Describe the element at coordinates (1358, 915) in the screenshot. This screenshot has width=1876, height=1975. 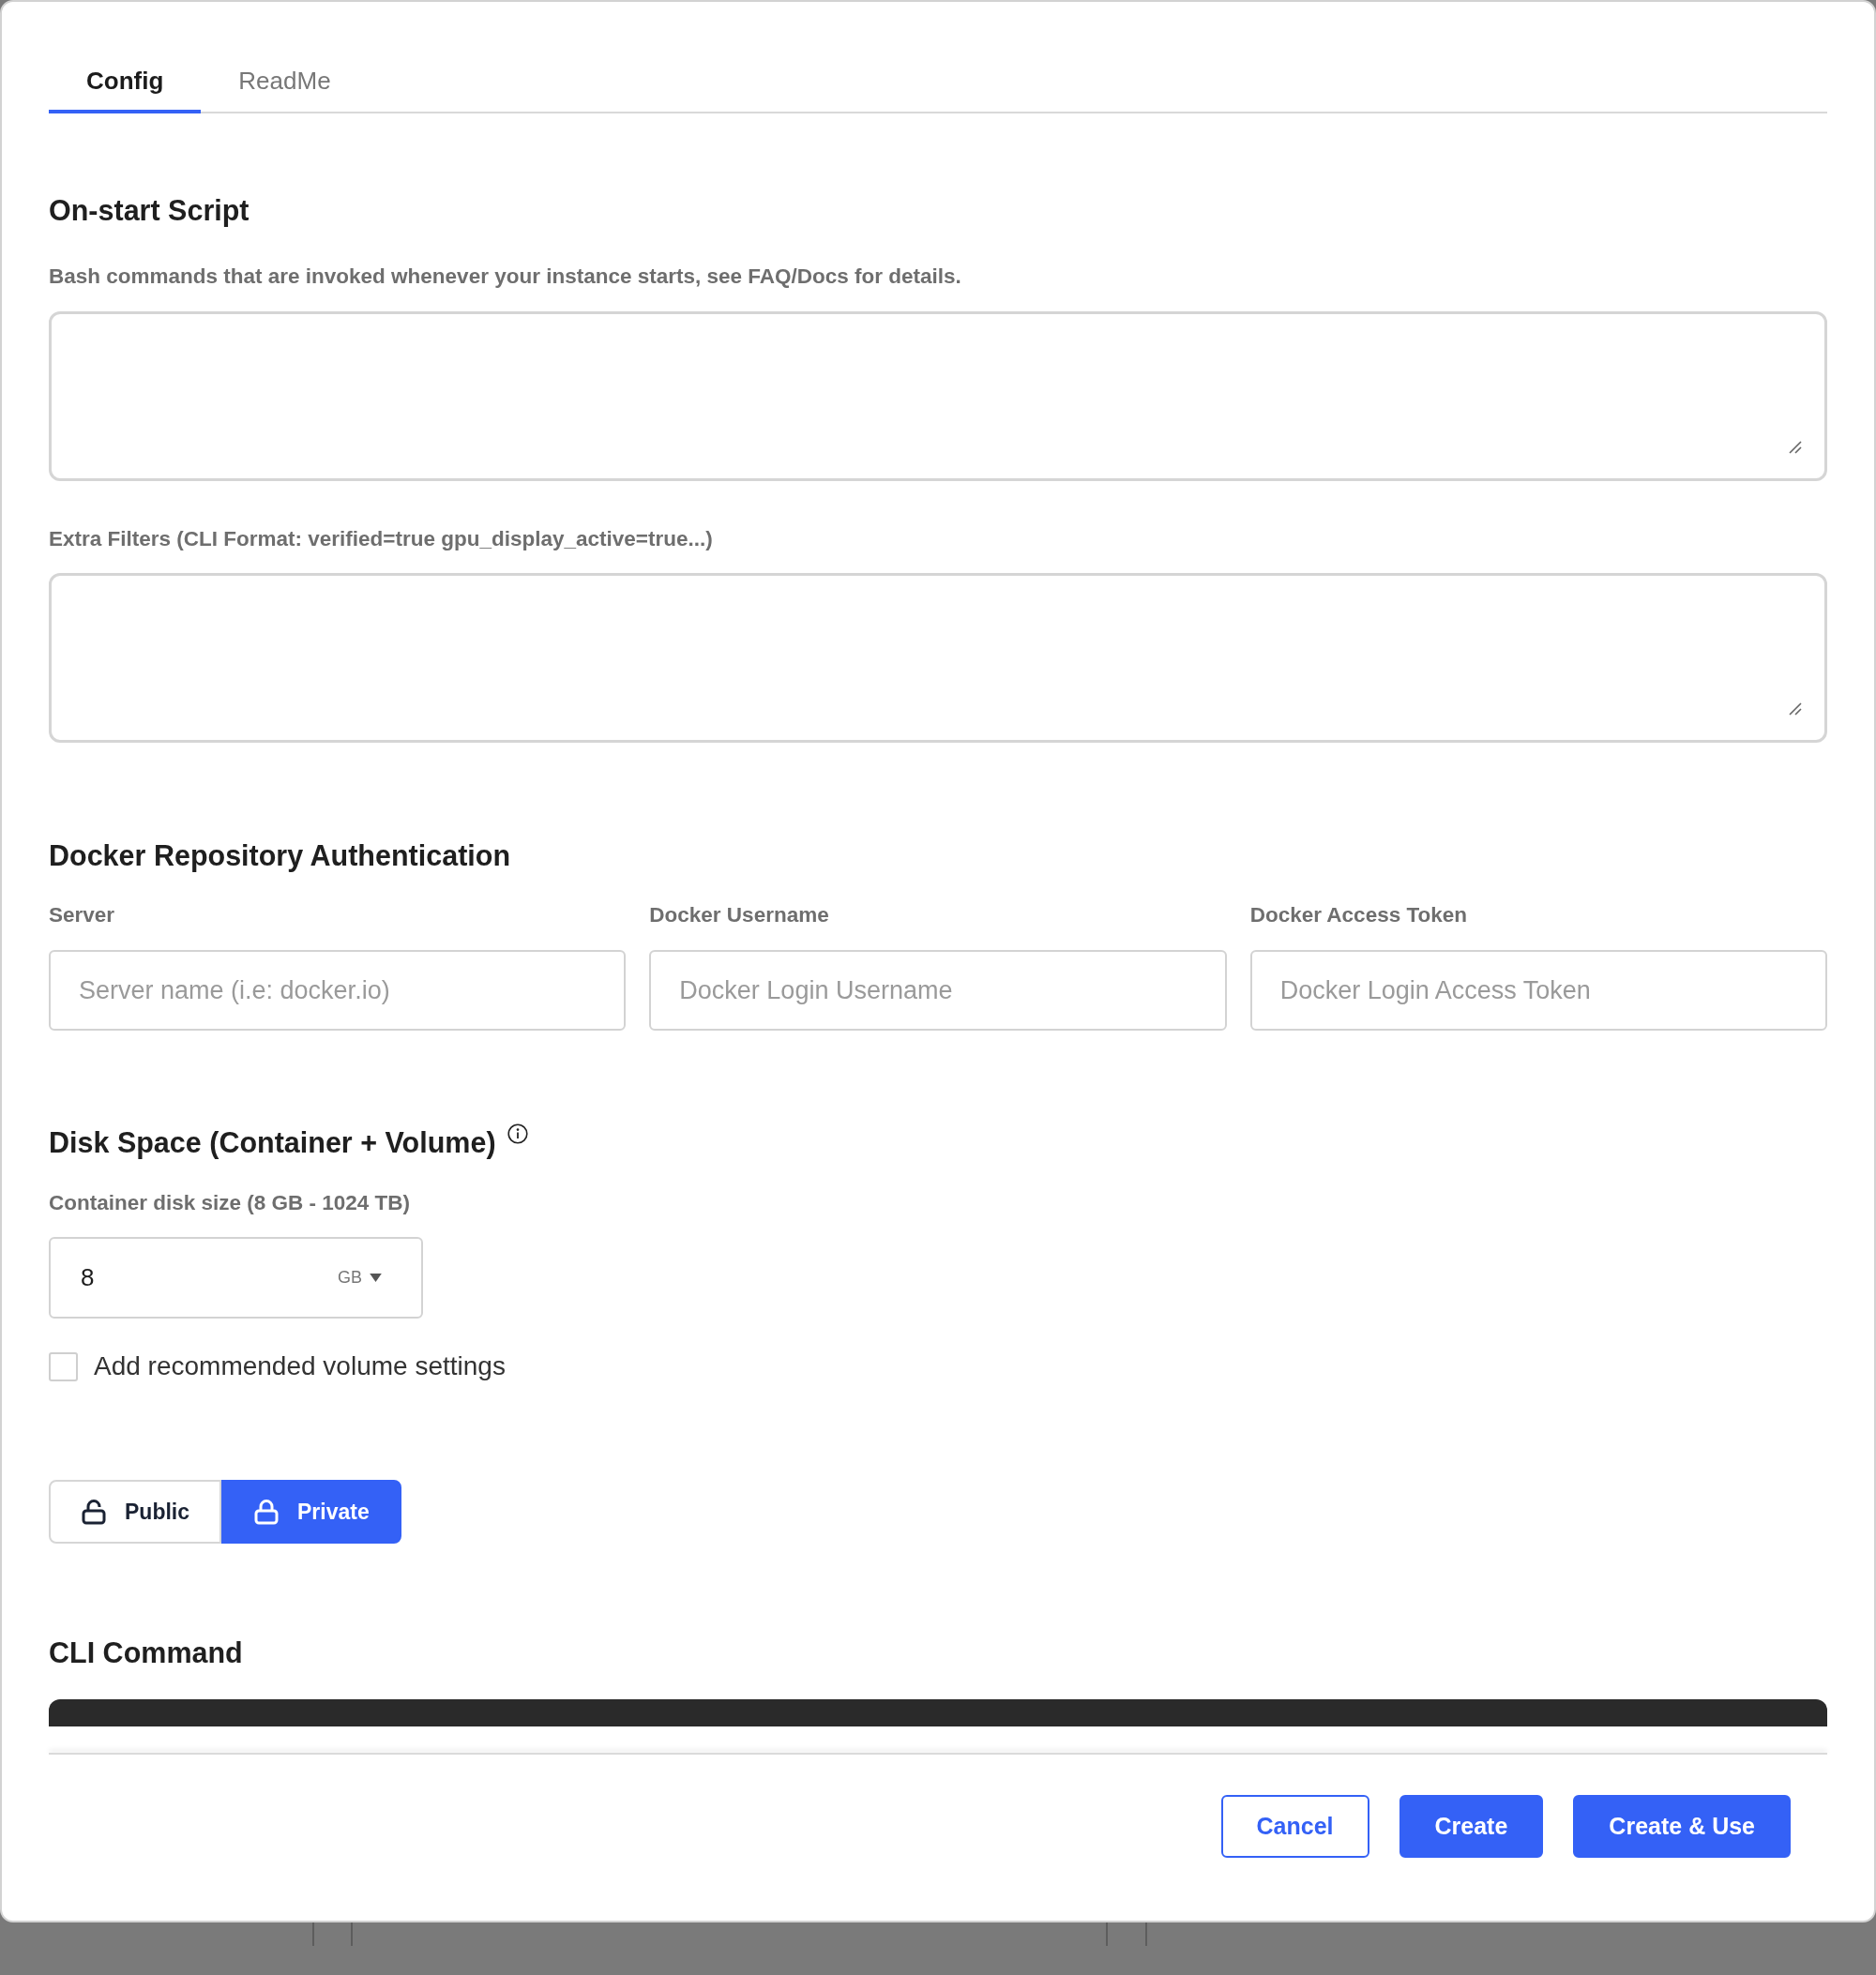
I see `field-label: Docker Access Token` at that location.